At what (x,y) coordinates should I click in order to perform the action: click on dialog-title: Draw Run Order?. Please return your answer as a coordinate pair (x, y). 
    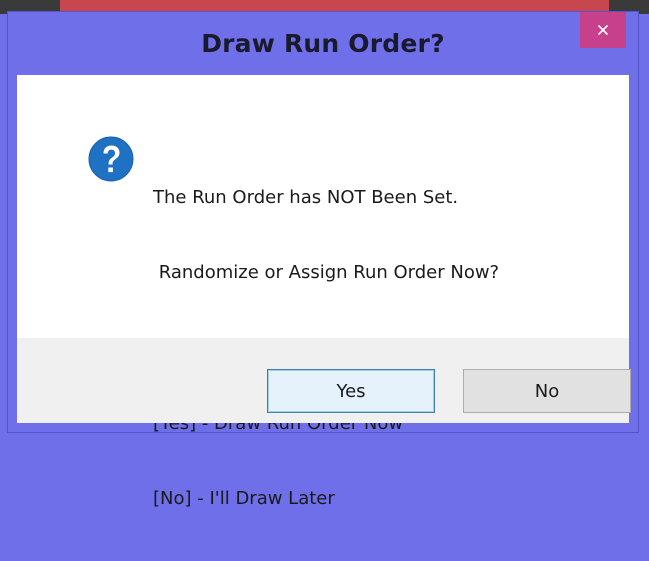
    Looking at the image, I should click on (323, 43).